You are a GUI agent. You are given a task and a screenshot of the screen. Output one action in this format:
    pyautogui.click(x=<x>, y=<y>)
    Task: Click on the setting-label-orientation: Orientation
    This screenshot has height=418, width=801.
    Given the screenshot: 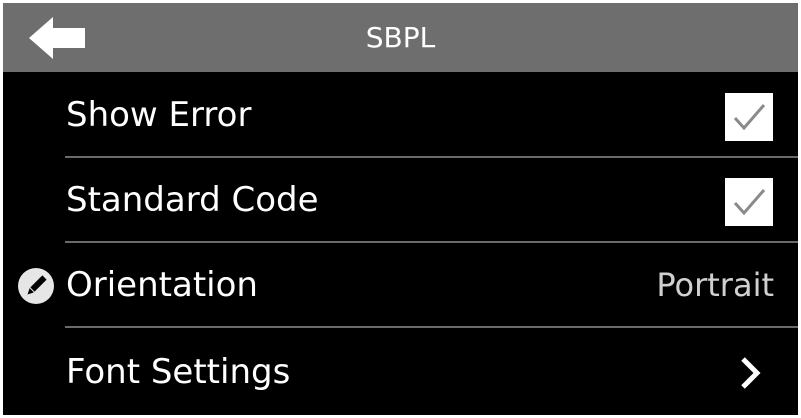 What is the action you would take?
    pyautogui.click(x=162, y=285)
    